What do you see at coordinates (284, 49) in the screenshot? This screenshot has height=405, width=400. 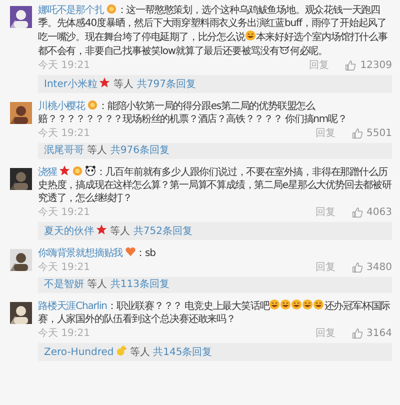 I see `cow-icon` at bounding box center [284, 49].